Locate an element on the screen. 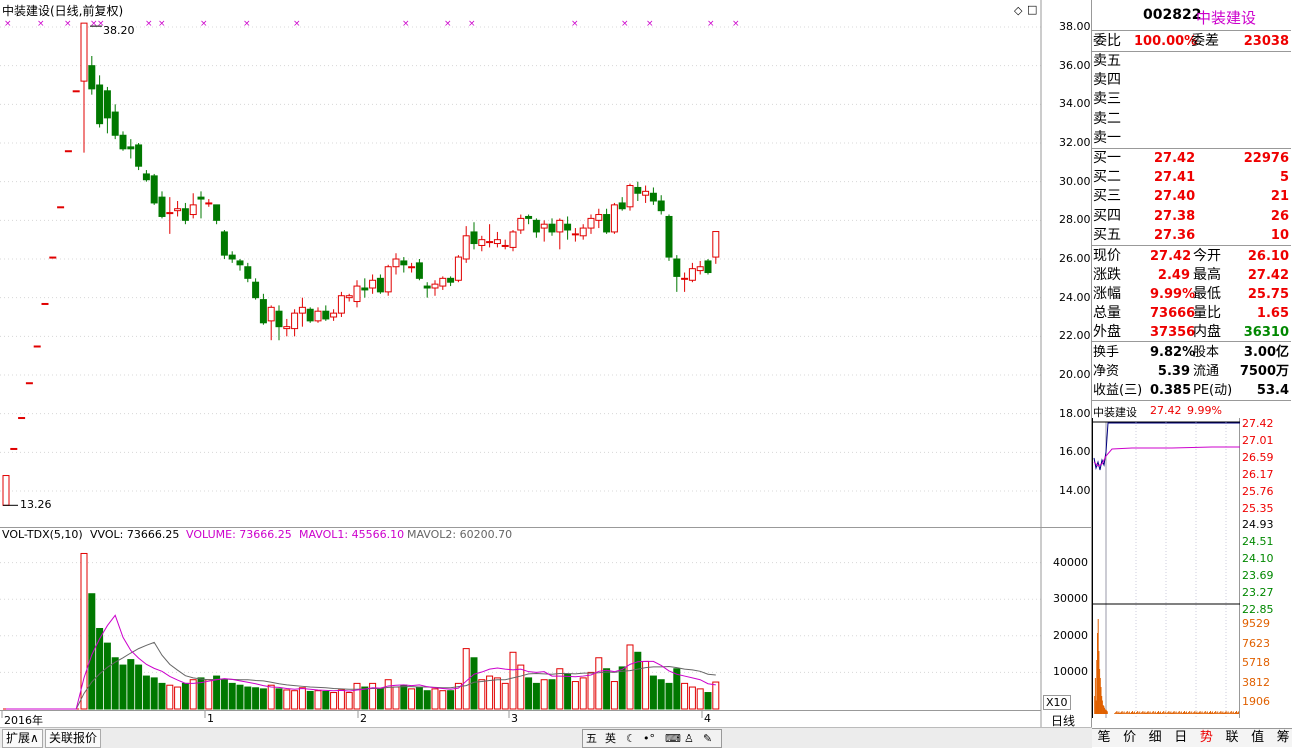 This screenshot has width=1292, height=748. wrench-icon: ✎ is located at coordinates (707, 738).